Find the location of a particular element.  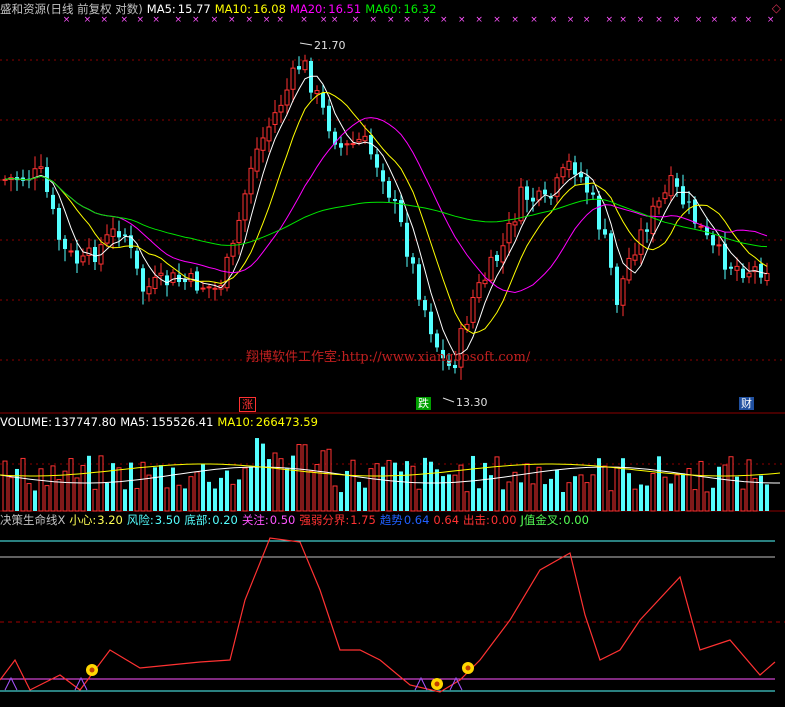

ma60-label: MA60: is located at coordinates (383, 9).